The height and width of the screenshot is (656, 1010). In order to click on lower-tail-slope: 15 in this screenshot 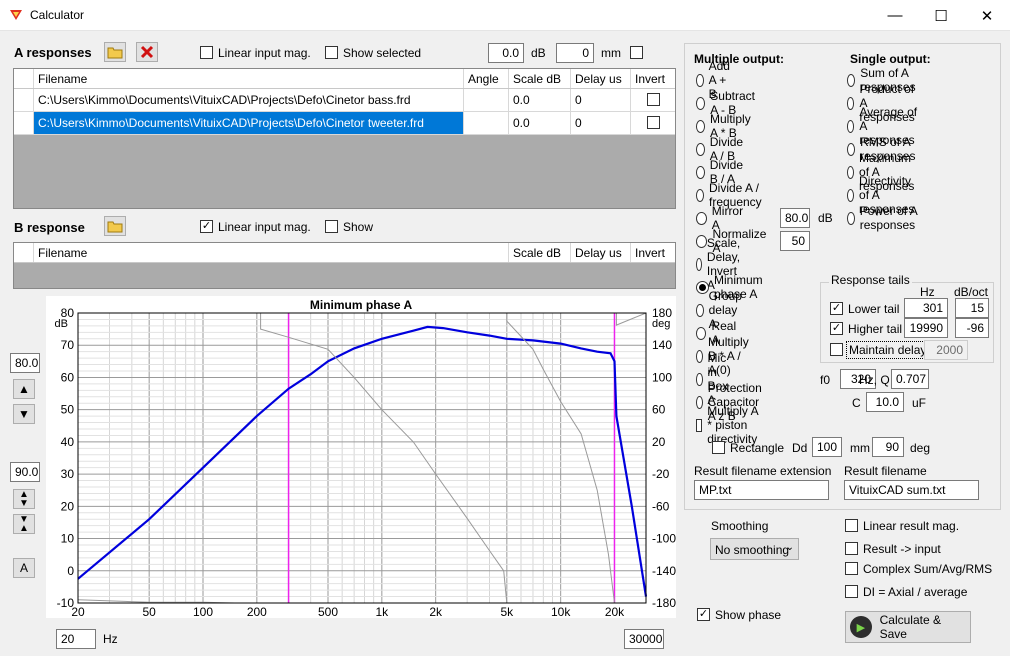, I will do `click(972, 308)`.